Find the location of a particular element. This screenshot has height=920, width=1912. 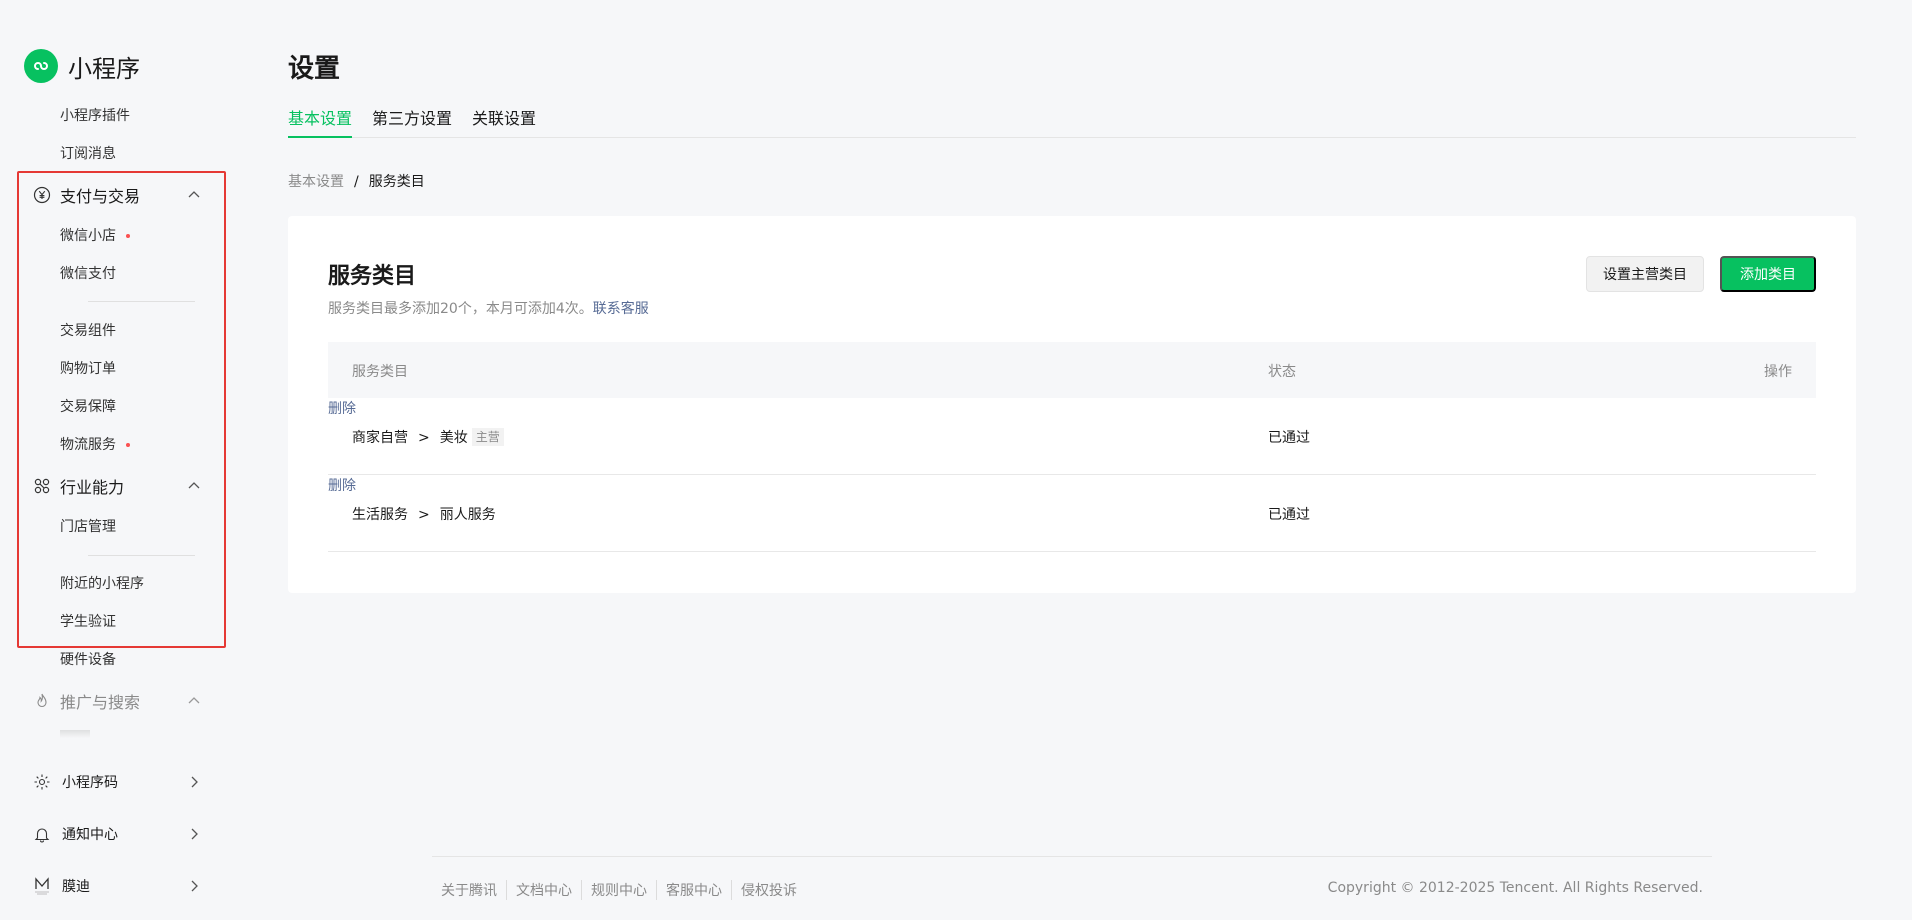

set-primary-category-button: 设置主营类目 is located at coordinates (1645, 274).